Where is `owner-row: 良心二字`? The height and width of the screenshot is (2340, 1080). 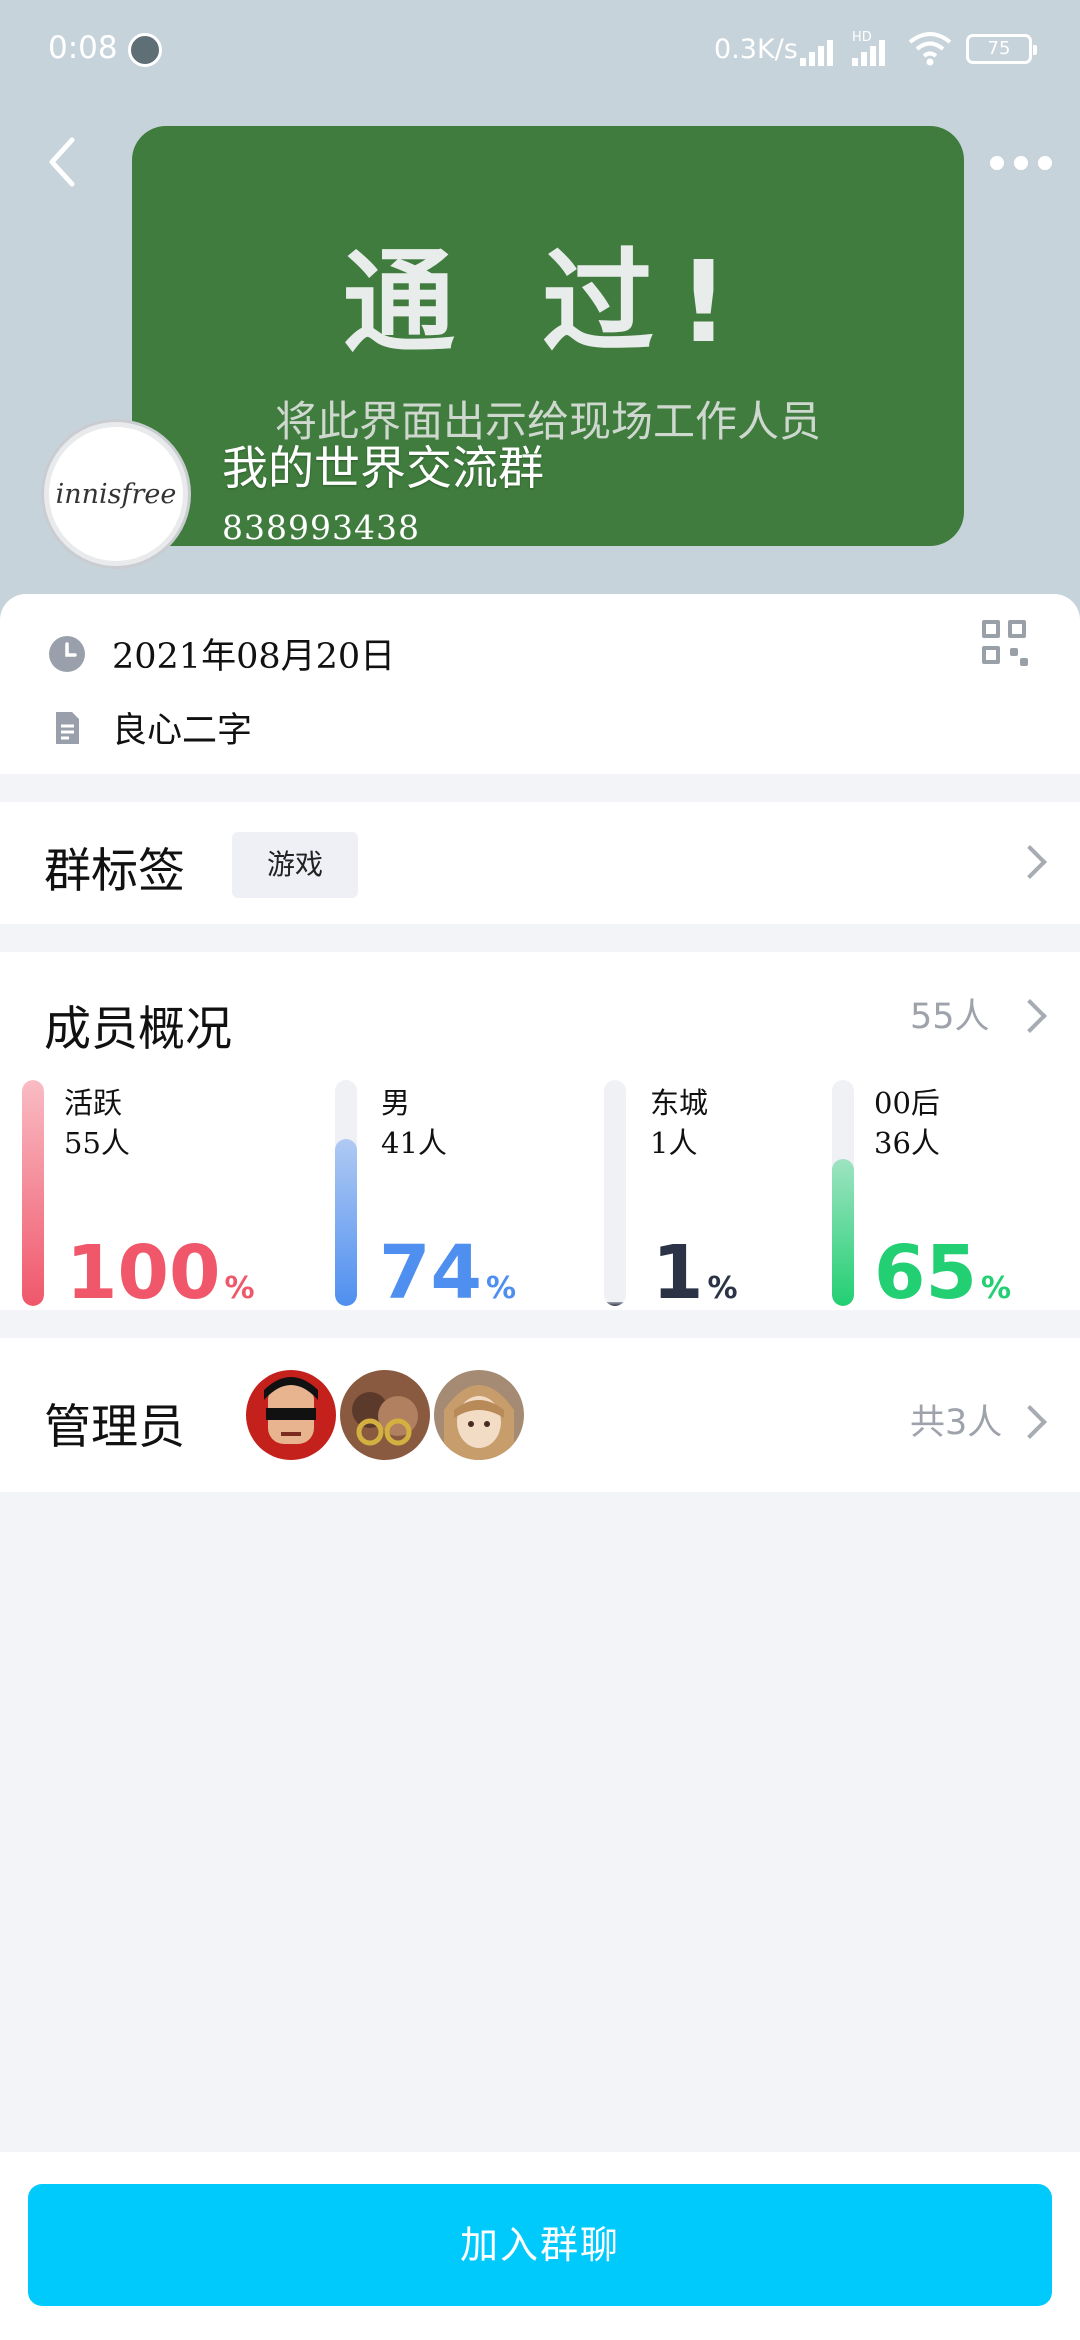
owner-row: 良心二字 is located at coordinates (150, 727).